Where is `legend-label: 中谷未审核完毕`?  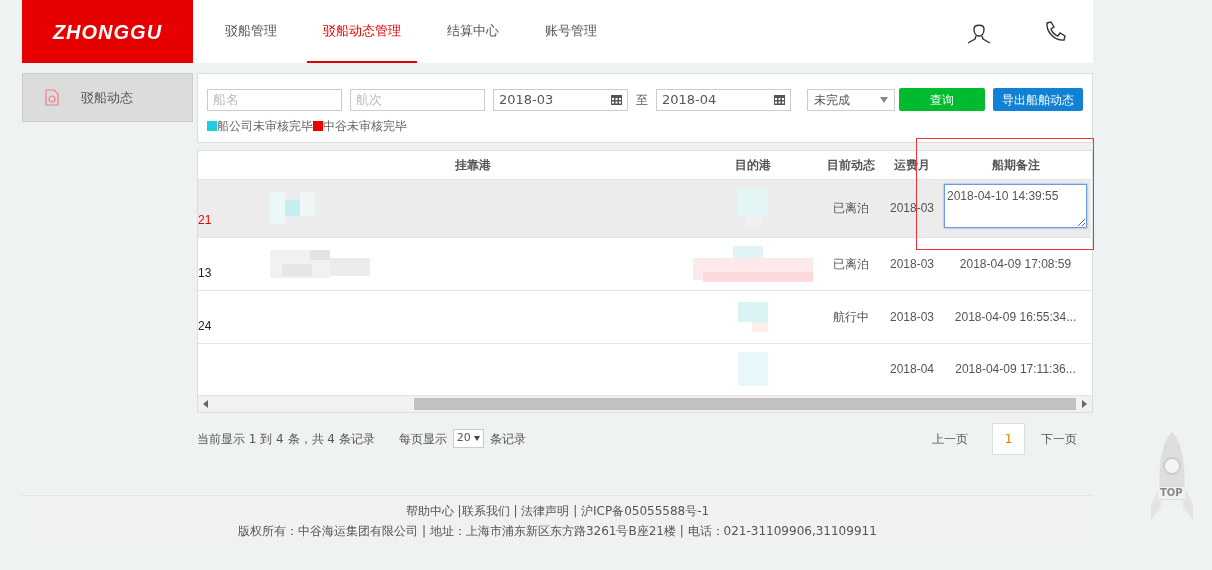 legend-label: 中谷未审核完毕 is located at coordinates (365, 126).